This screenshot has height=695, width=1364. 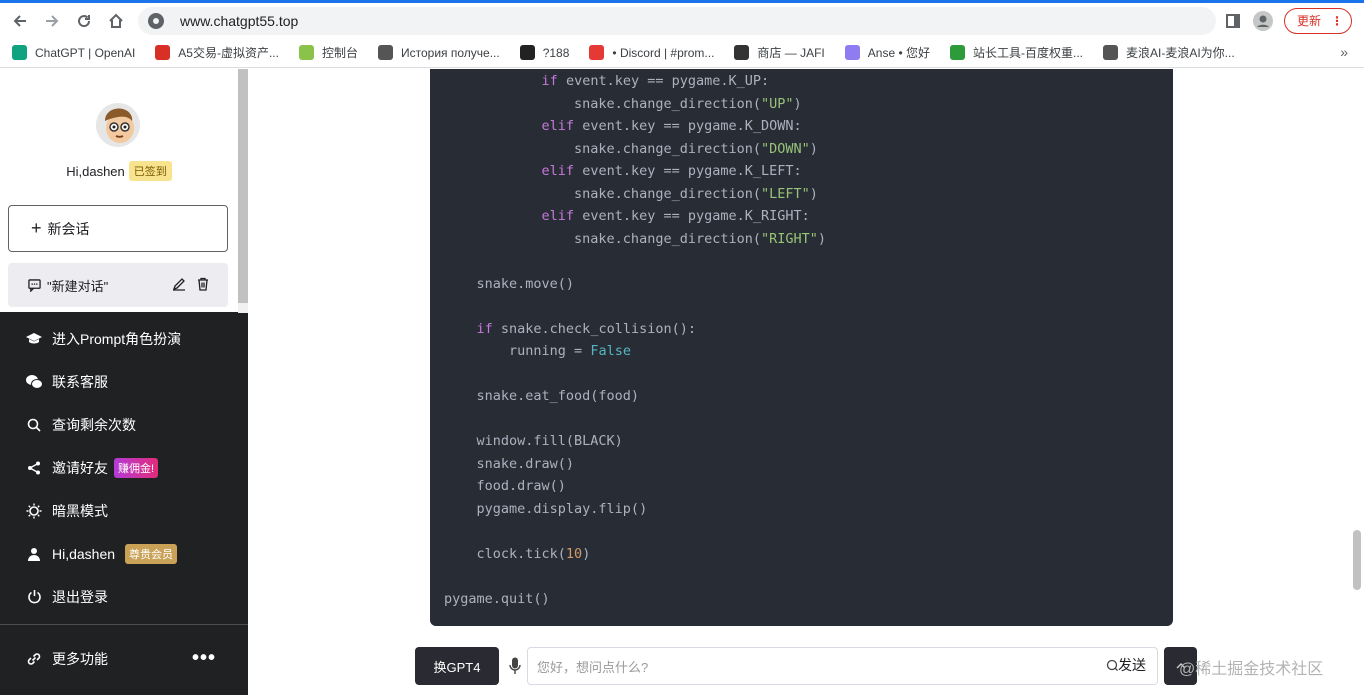 I want to click on chat-input: 您好，想问点什么?, so click(x=842, y=666).